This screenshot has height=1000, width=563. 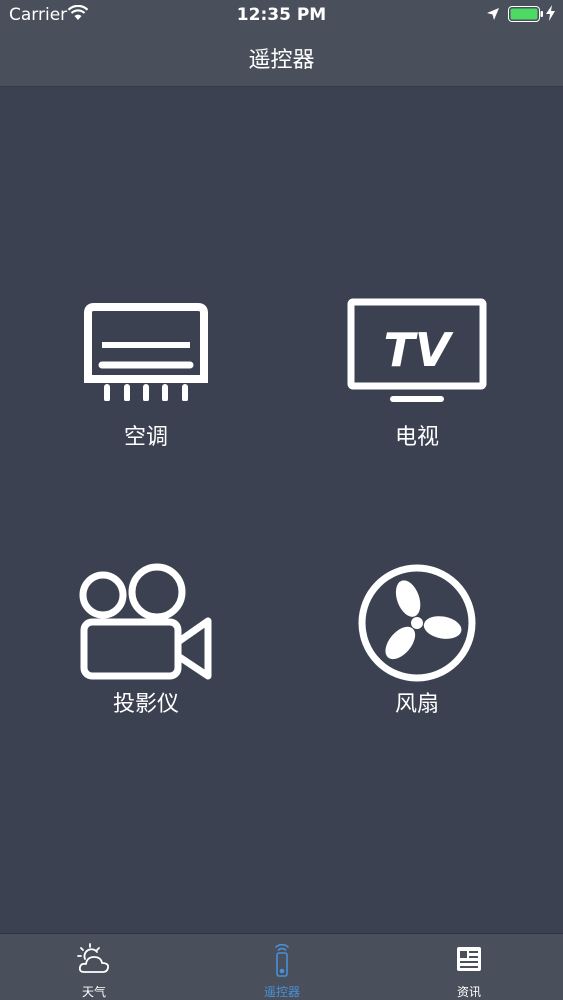 I want to click on tab-label-remote: 遥控器, so click(x=281, y=992).